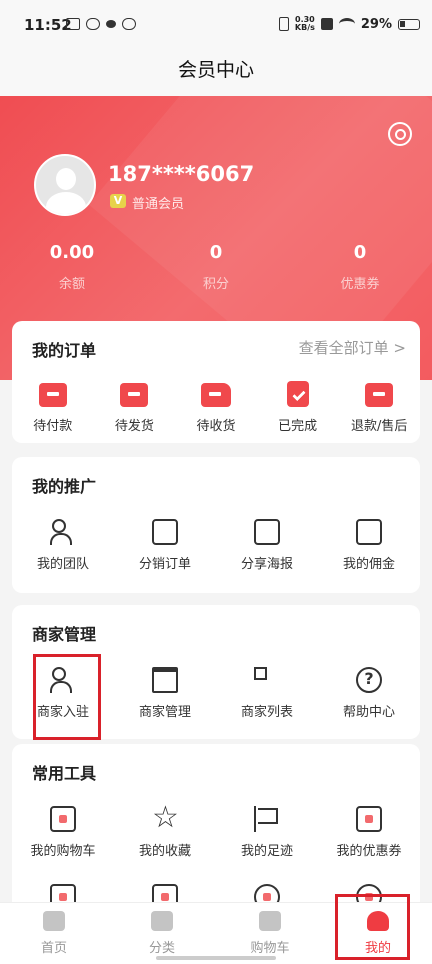 Image resolution: width=432 pixels, height=964 pixels. I want to click on promotion-card: 我的推广 我的团队 分销订单 分享海报 我的佣金, so click(216, 525).